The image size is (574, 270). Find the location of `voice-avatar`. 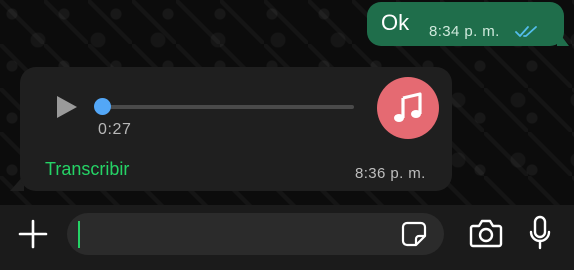

voice-avatar is located at coordinates (408, 108).